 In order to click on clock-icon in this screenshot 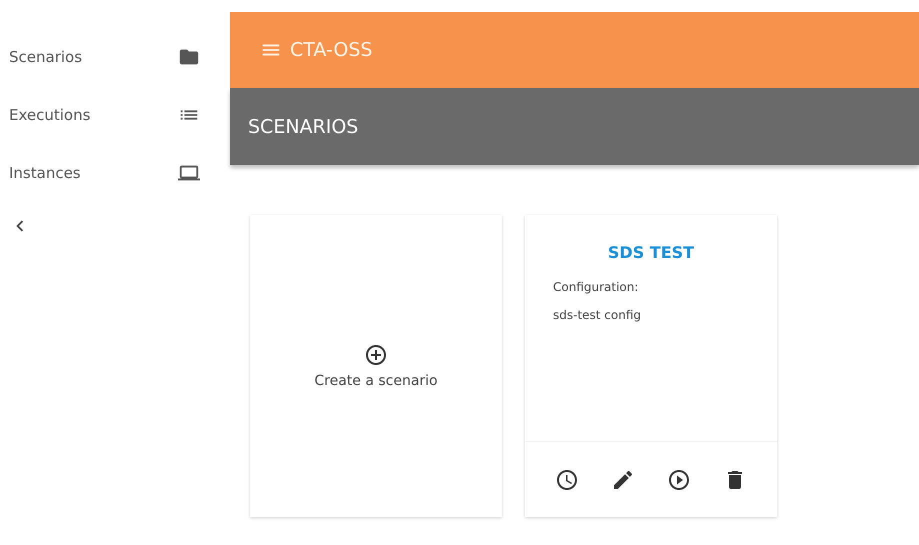, I will do `click(567, 480)`.